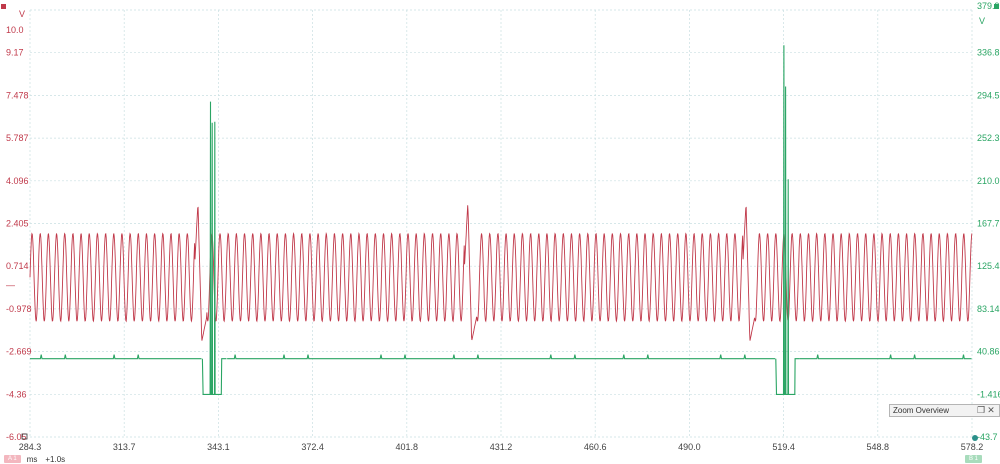 The image size is (1000, 464). What do you see at coordinates (500, 459) in the screenshot?
I see `status-bar: A 1 ms +1.0s B 1` at bounding box center [500, 459].